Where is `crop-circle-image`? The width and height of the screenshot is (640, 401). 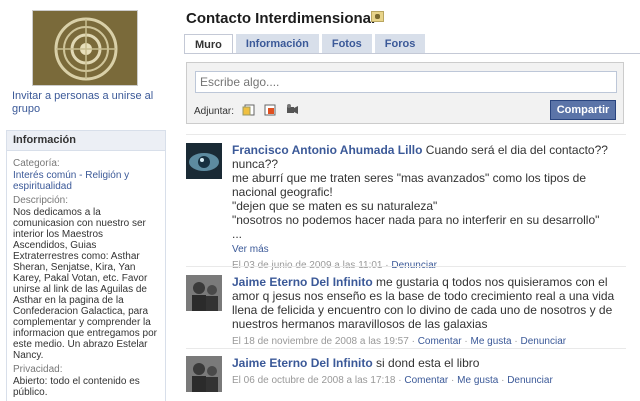
crop-circle-image is located at coordinates (85, 48).